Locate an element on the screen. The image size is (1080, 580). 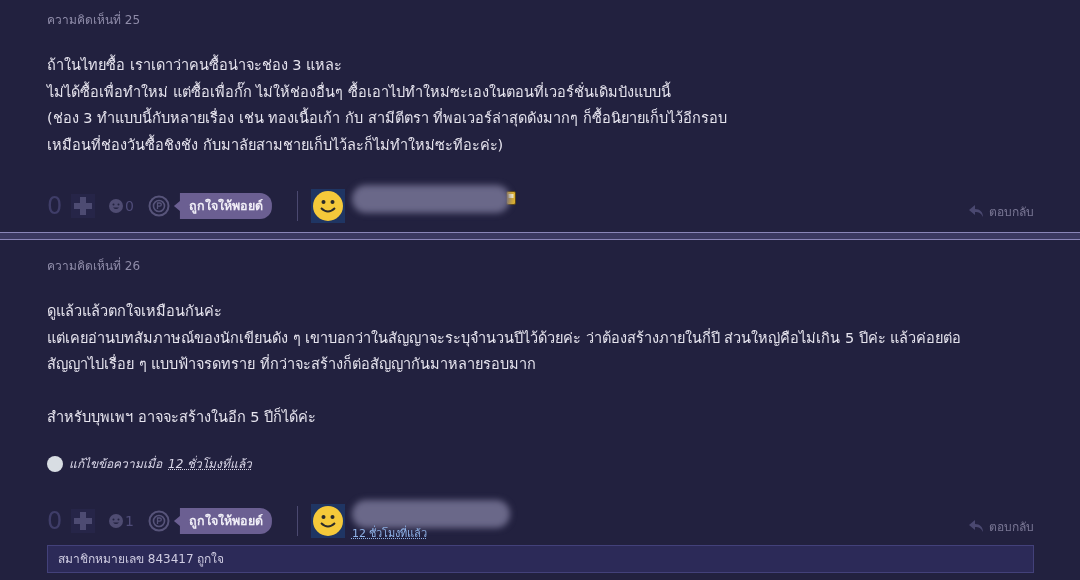
comment-text: ดูแล้วแล้วตกใจเหมือนกันค่ะ is located at coordinates (135, 312).